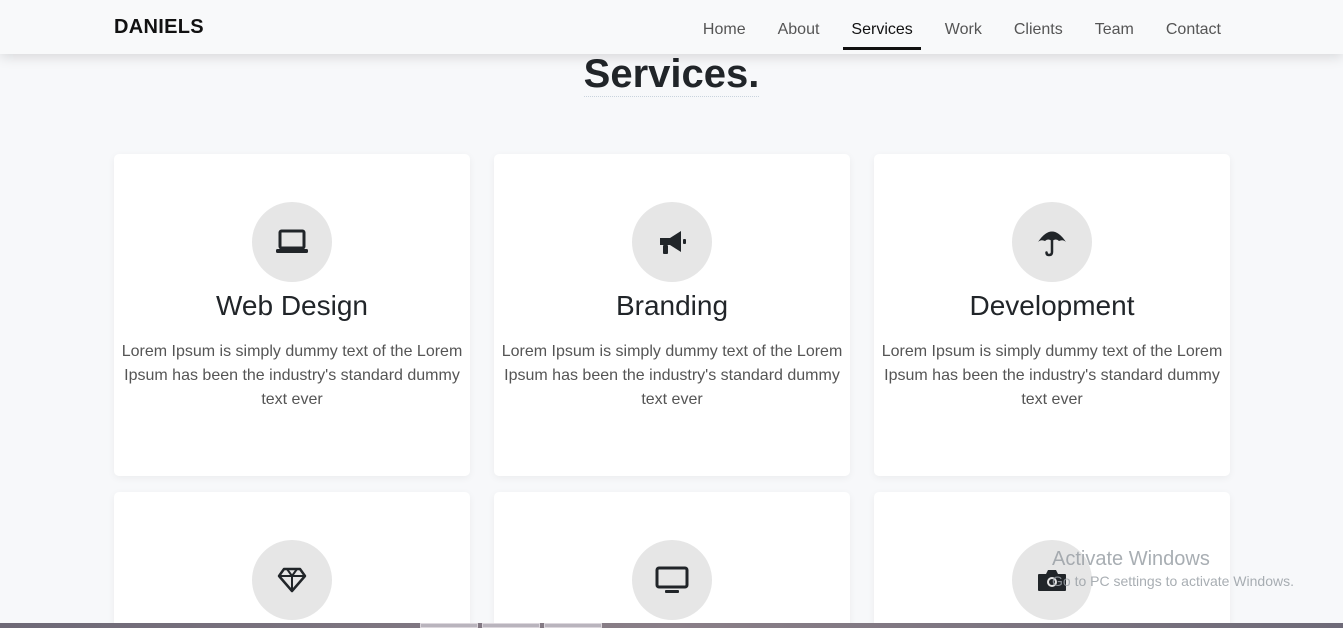 Image resolution: width=1343 pixels, height=628 pixels. Describe the element at coordinates (672, 580) in the screenshot. I see `desktop-icon` at that location.